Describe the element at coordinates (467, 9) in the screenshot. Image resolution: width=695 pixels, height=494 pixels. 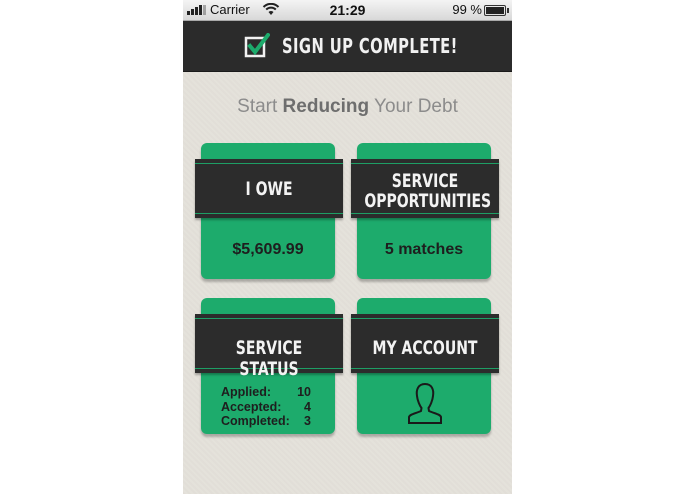
I see `battery-percent: 99 %` at that location.